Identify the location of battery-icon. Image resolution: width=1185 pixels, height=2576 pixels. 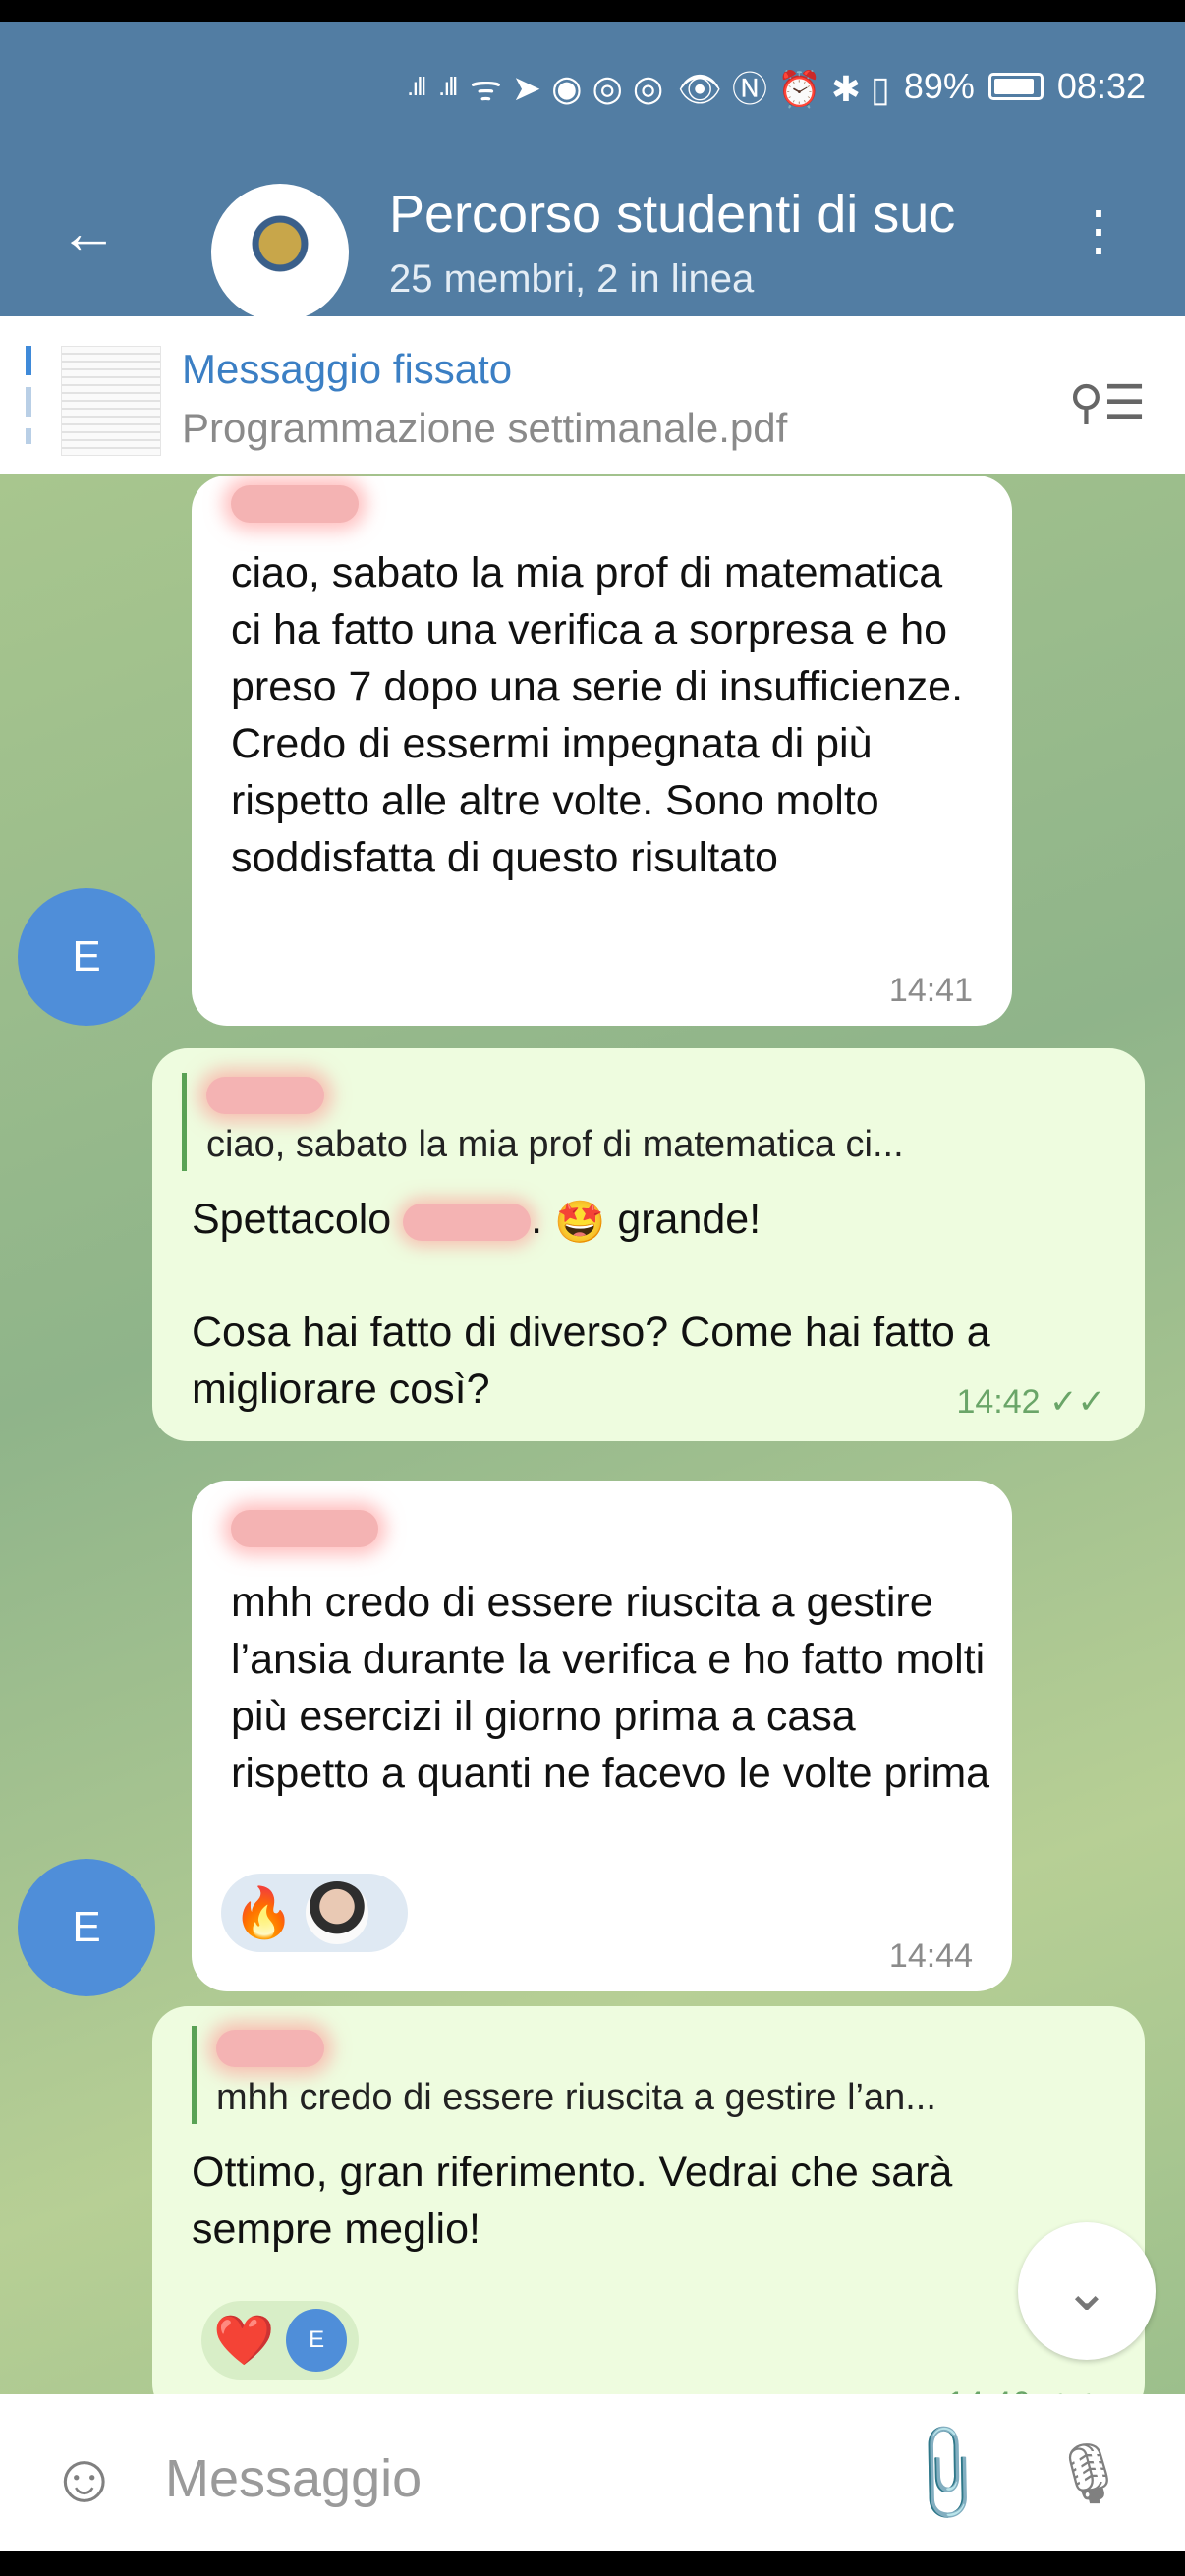
(1016, 86).